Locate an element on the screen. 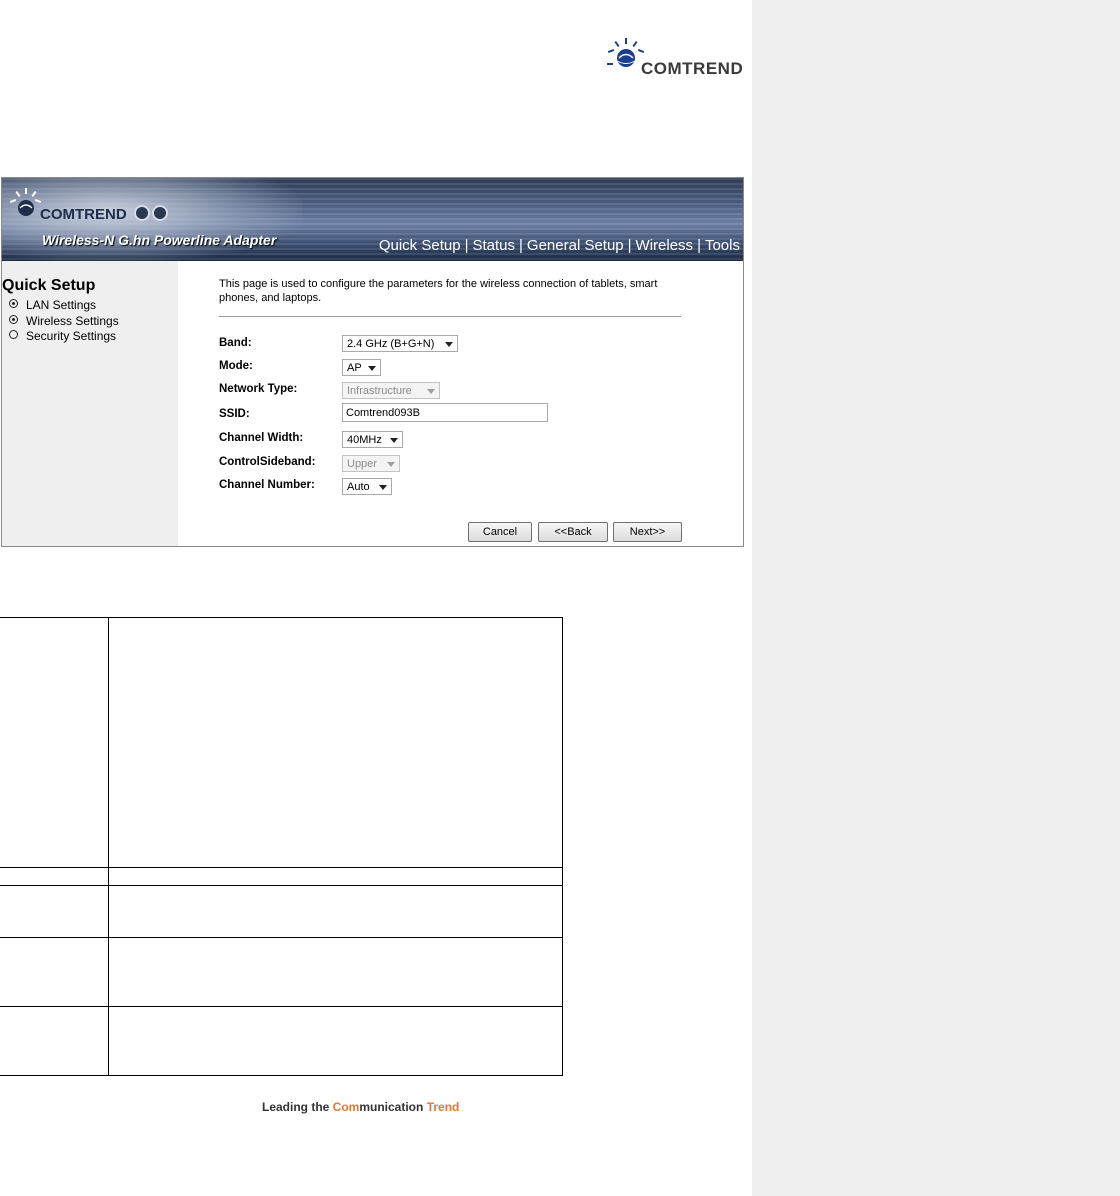 The height and width of the screenshot is (1196, 1120). ssid-input: Comtrend093B is located at coordinates (445, 412).